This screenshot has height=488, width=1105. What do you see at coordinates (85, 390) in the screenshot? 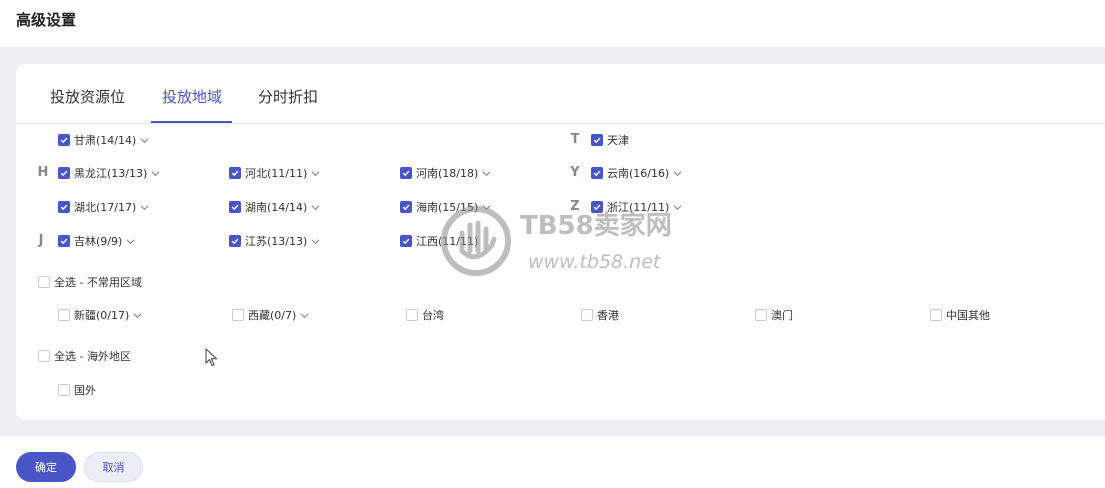
I see `region-label: 国外` at bounding box center [85, 390].